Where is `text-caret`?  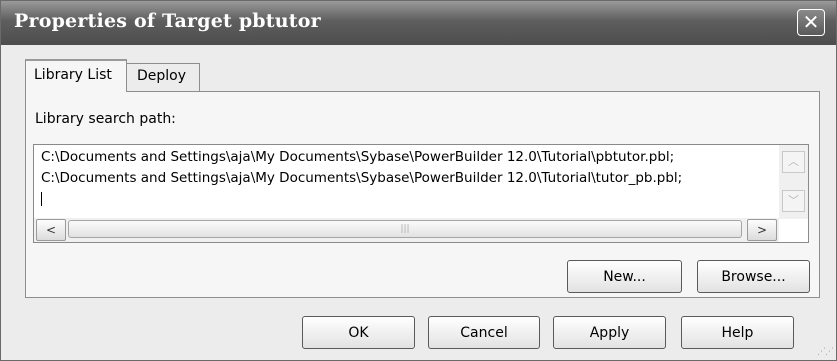 text-caret is located at coordinates (41, 199).